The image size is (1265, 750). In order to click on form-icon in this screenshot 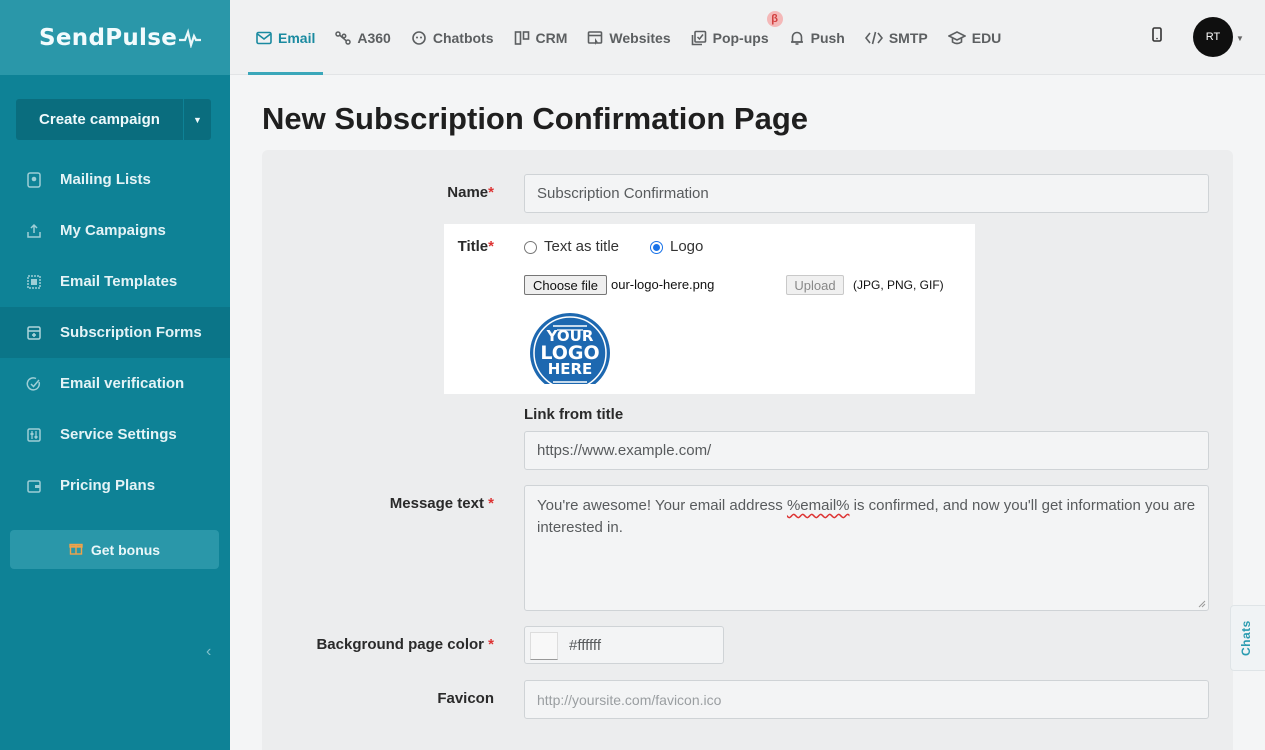, I will do `click(34, 333)`.